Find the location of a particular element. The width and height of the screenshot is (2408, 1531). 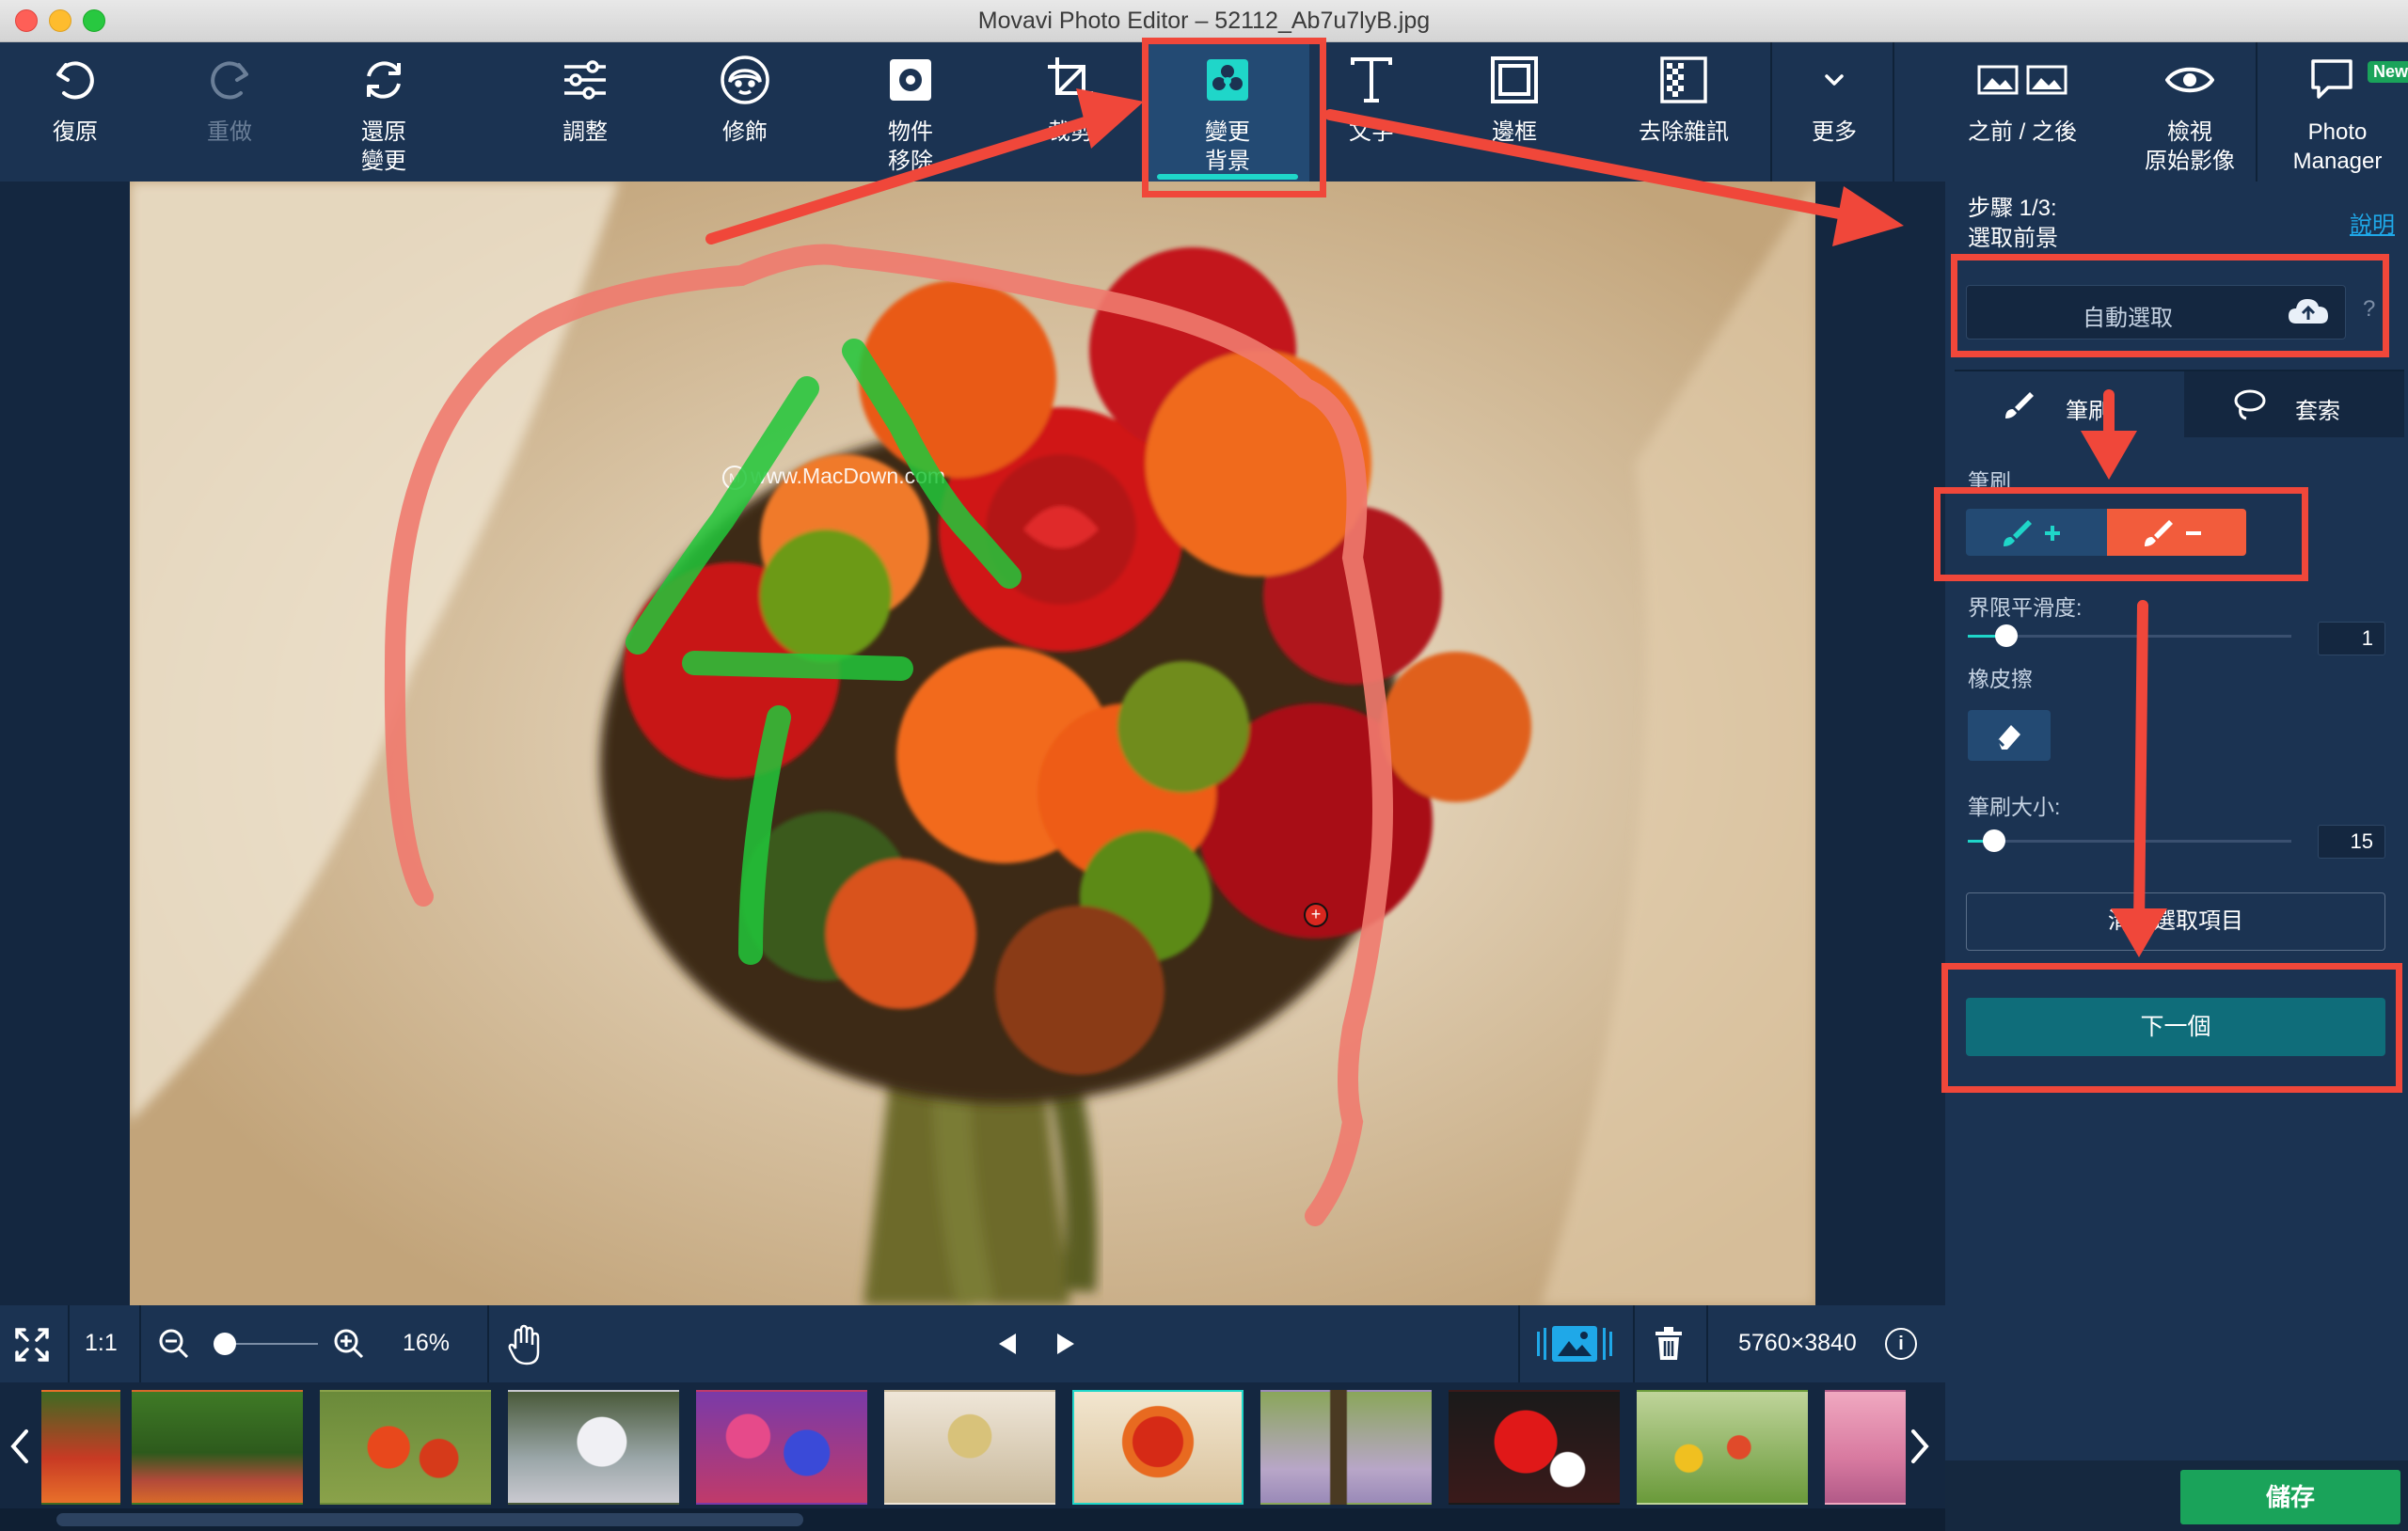

retouch-button: 修飾 is located at coordinates (745, 112).